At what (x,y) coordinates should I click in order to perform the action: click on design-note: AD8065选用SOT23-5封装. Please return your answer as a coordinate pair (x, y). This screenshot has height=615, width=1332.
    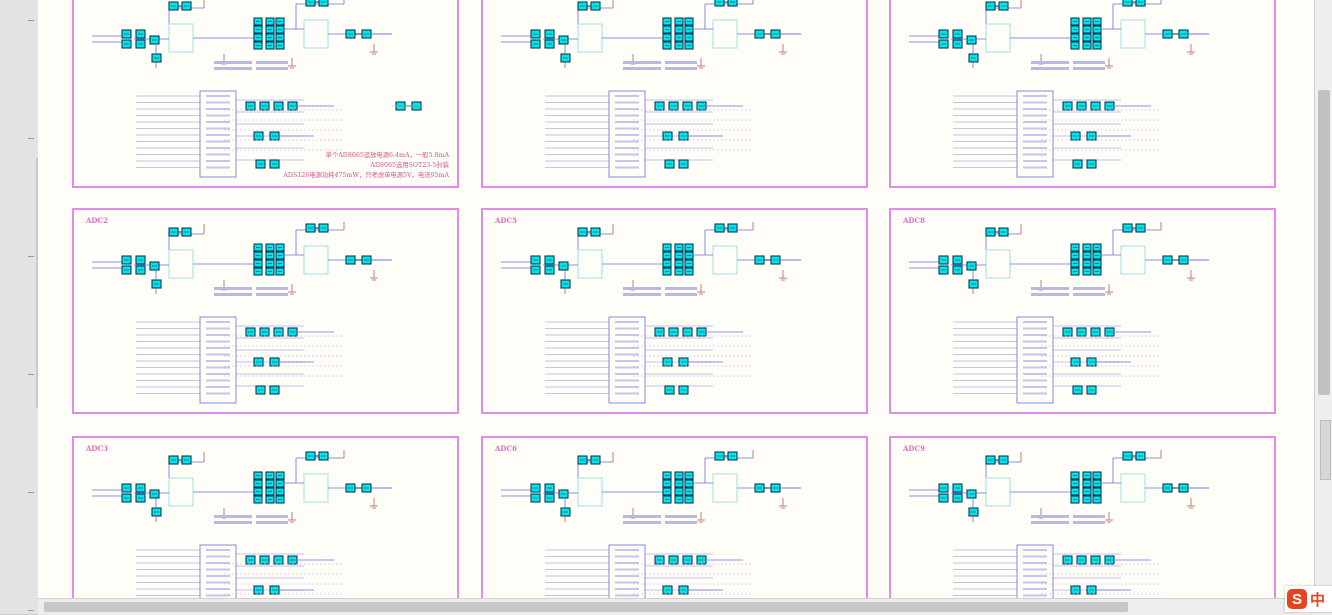
    Looking at the image, I should click on (409, 165).